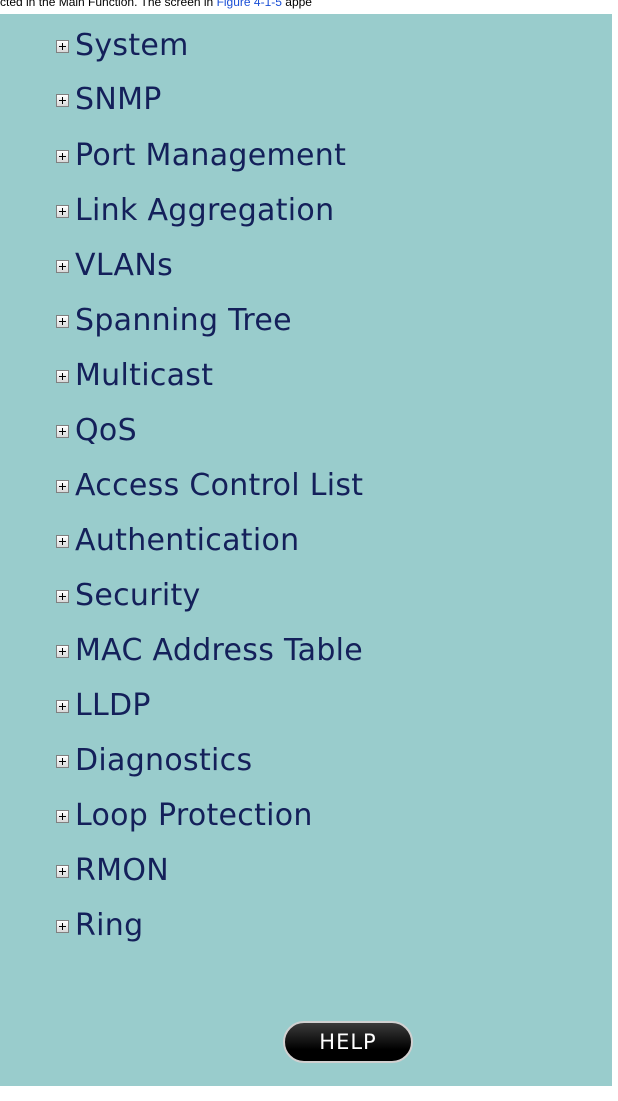 This screenshot has height=1101, width=618. Describe the element at coordinates (219, 651) in the screenshot. I see `menu-item-label: MAC Address Table` at that location.